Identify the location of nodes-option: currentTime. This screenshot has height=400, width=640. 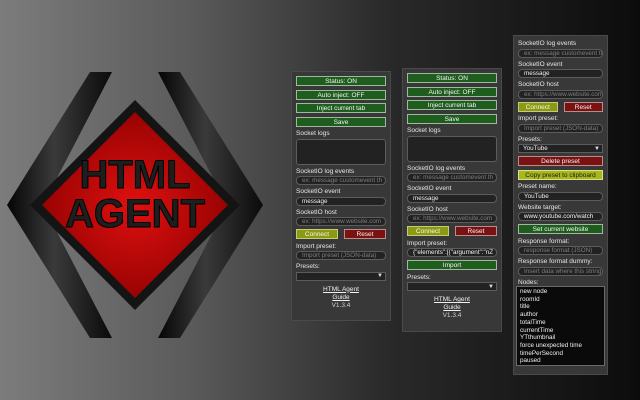
(560, 331).